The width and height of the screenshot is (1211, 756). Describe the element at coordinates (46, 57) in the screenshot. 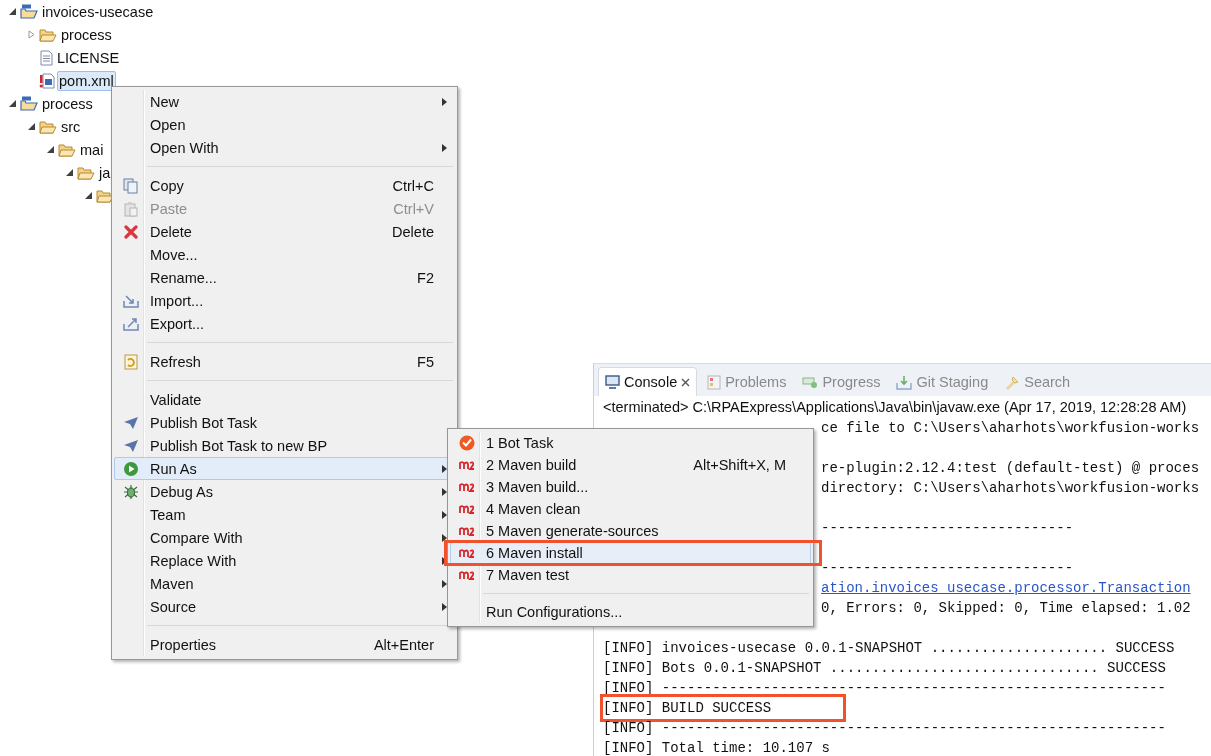

I see `text-file-icon` at that location.